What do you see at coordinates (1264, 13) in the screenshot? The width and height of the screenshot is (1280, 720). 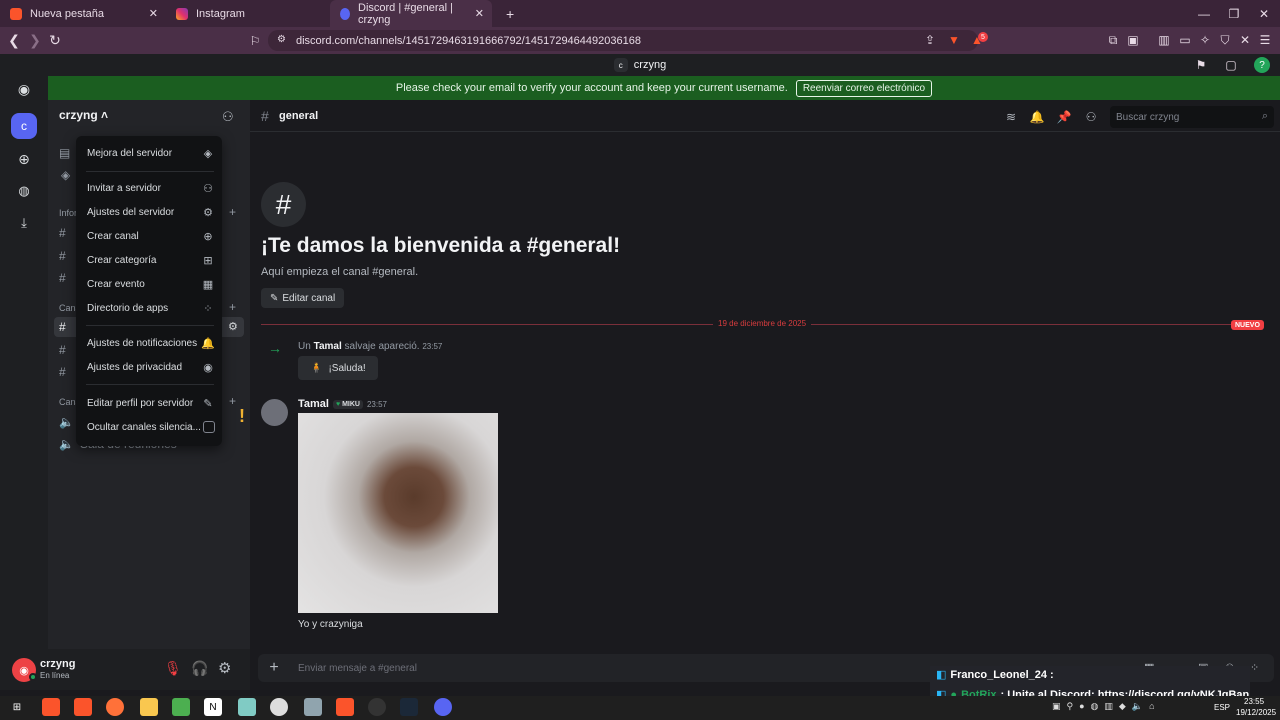 I see `window-close-icon: ✕` at bounding box center [1264, 13].